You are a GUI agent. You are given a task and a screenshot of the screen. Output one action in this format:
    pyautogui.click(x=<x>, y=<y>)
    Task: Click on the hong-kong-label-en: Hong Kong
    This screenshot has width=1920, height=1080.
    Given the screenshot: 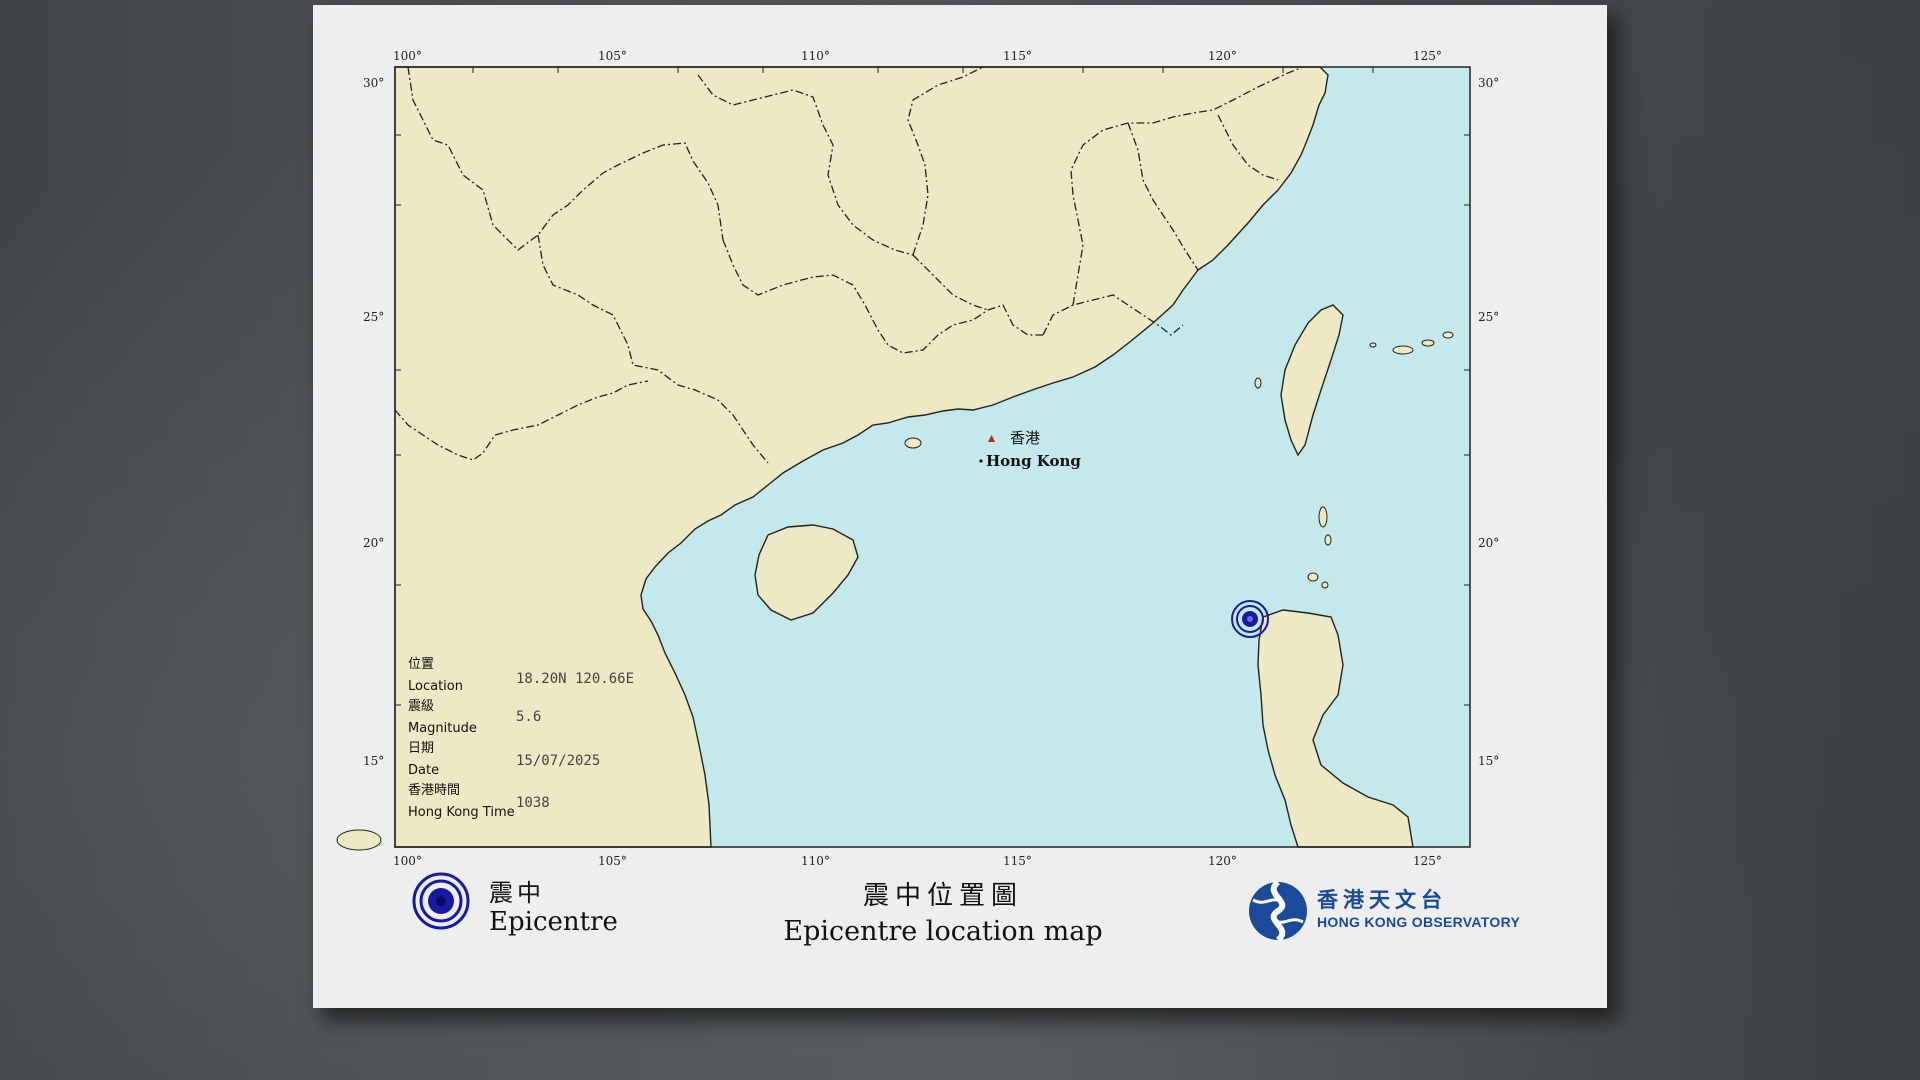 What is the action you would take?
    pyautogui.click(x=1033, y=461)
    